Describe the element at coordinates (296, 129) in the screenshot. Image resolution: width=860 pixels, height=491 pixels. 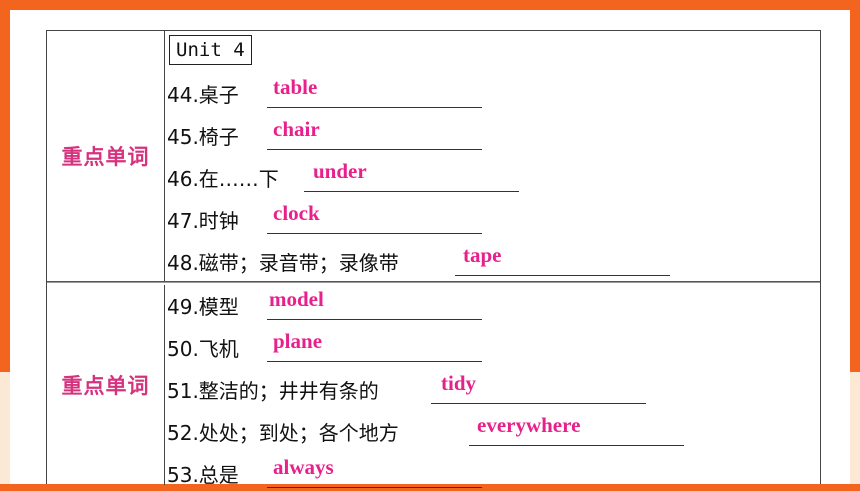
I see `vocab-answer: chair` at that location.